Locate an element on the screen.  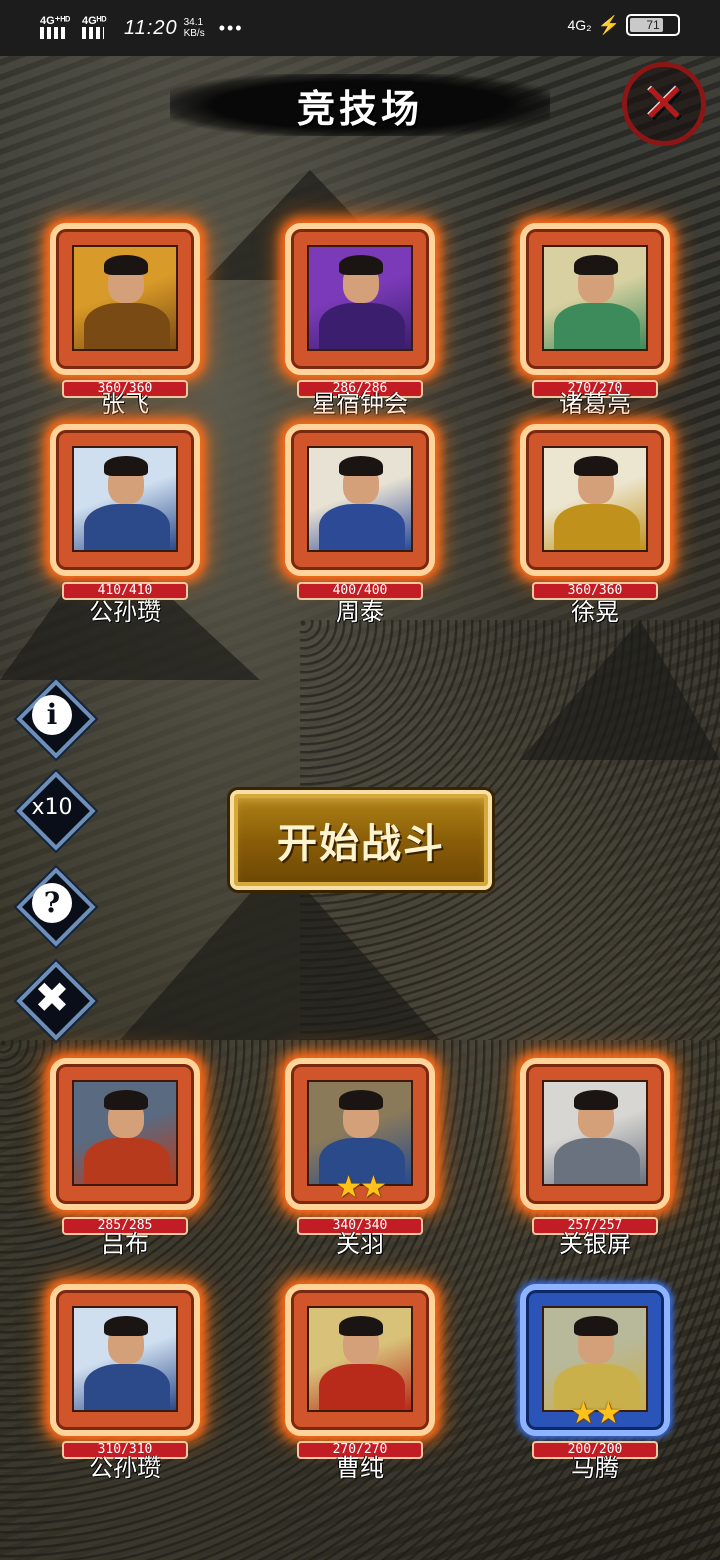
more-notifications-icon: ••• is located at coordinates (231, 27).